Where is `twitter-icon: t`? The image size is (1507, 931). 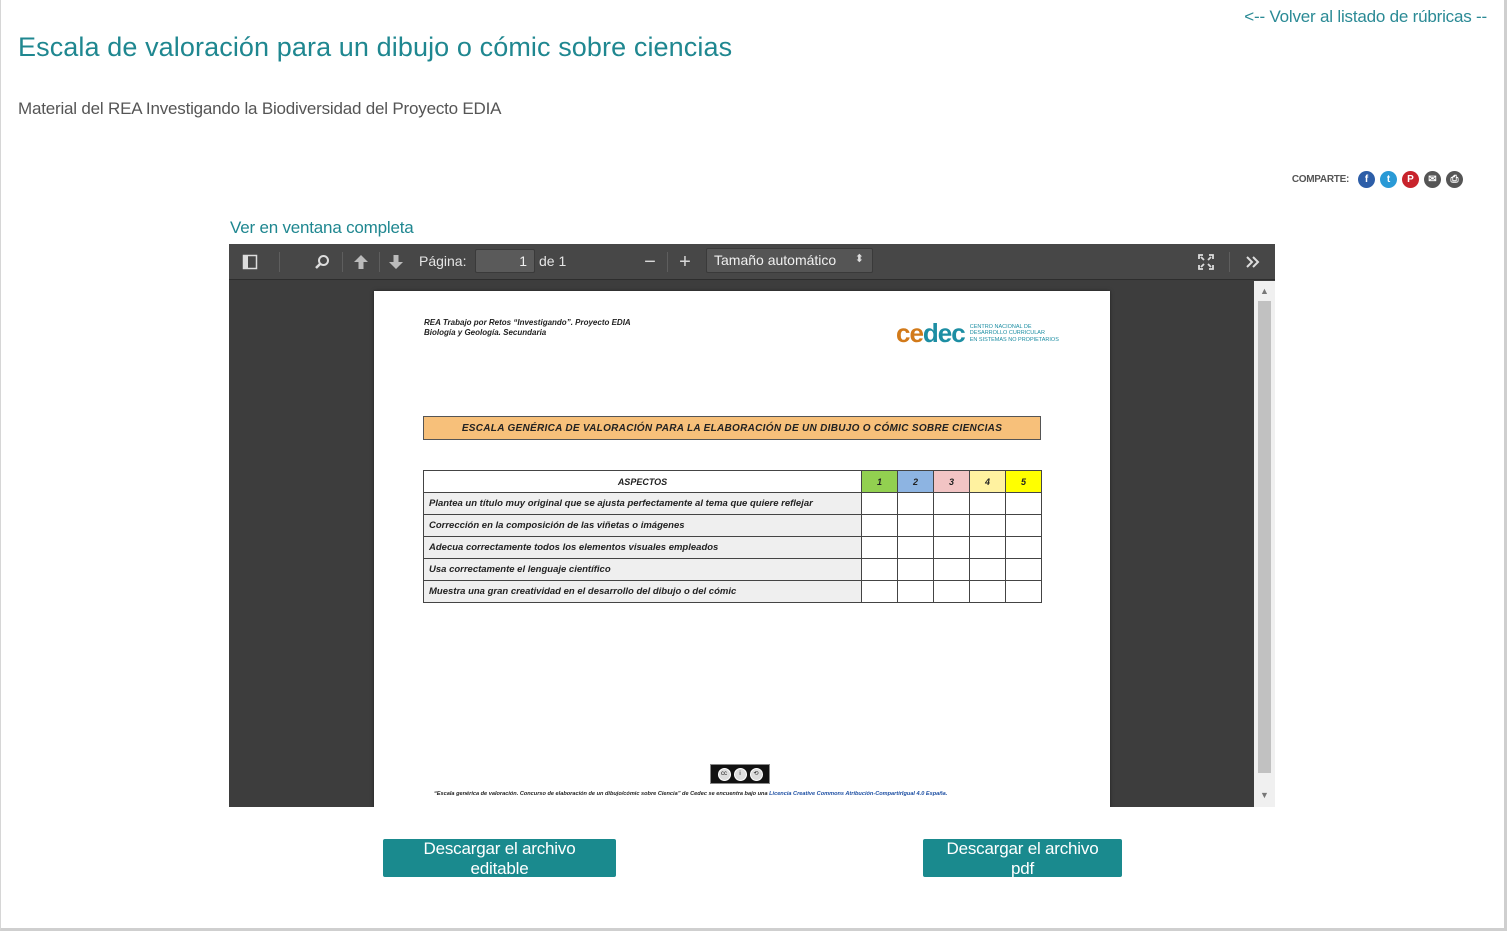
twitter-icon: t is located at coordinates (1388, 179).